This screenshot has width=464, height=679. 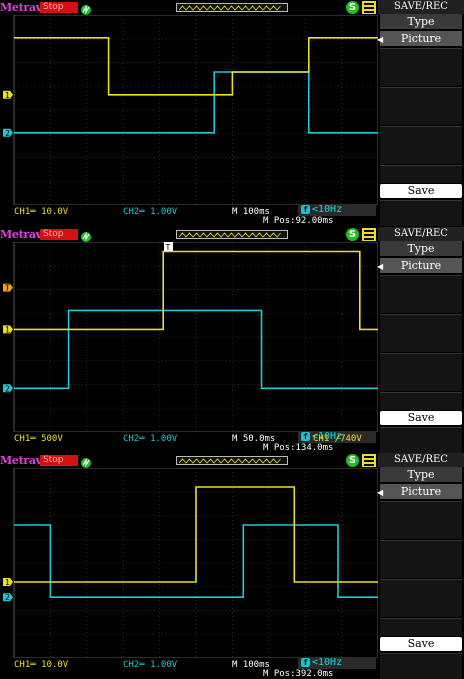 I want to click on trigger-position-marker: T, so click(x=168, y=247).